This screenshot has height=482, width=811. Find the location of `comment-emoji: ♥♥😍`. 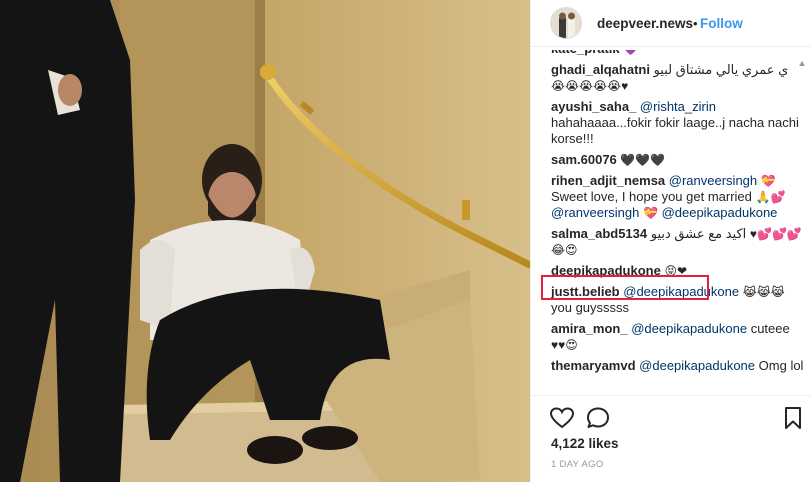

comment-emoji: ♥♥😍 is located at coordinates (564, 345).